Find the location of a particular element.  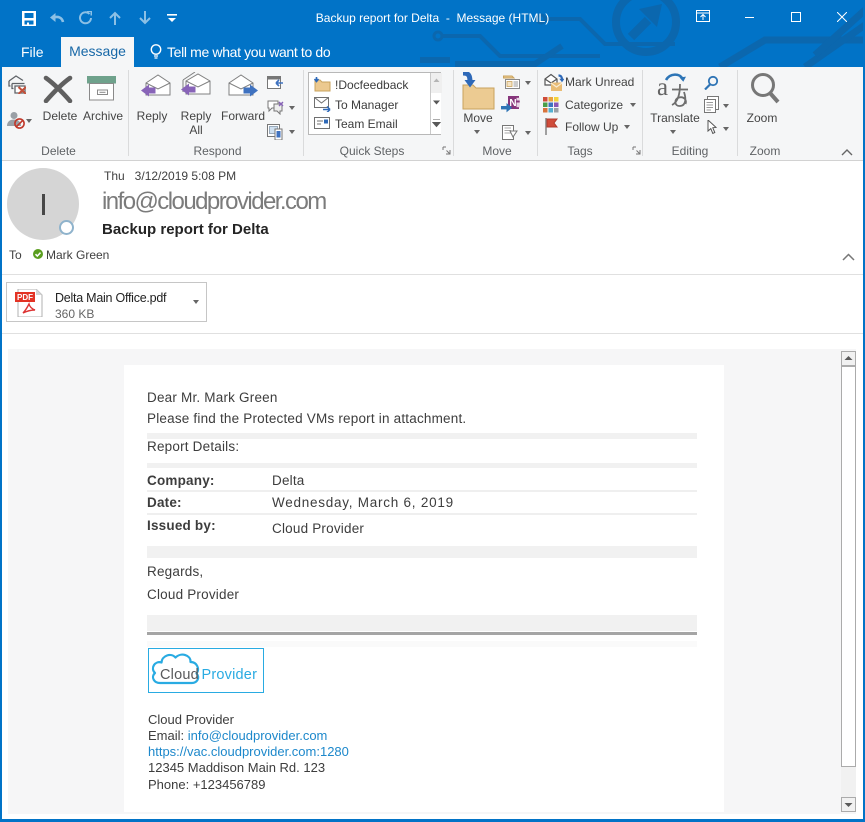

svg-text: Provider is located at coordinates (230, 675).